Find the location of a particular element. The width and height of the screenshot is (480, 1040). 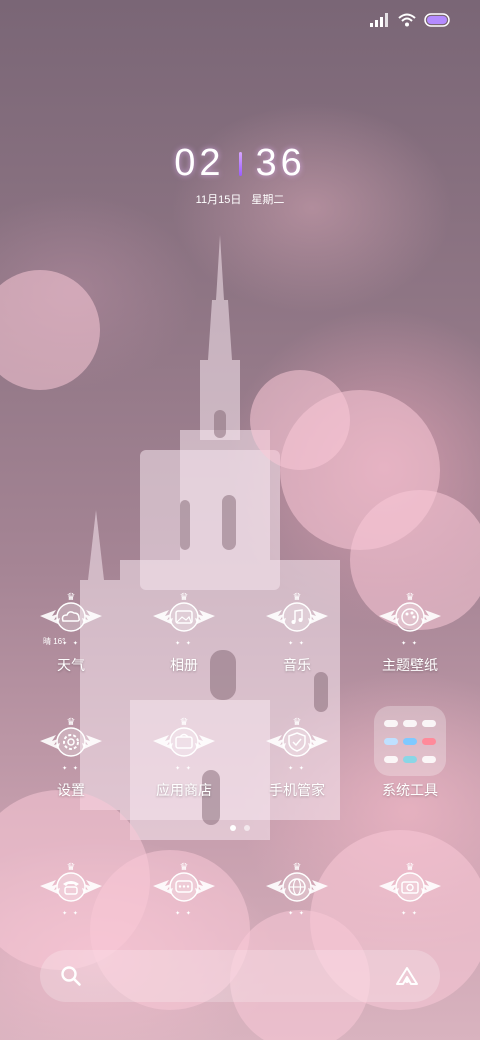

clock-separator is located at coordinates (240, 163).